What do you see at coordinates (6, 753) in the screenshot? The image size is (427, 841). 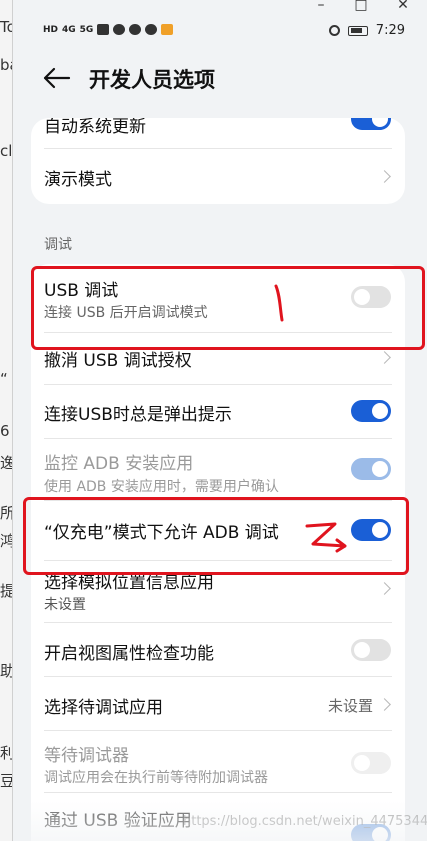 I see `background-text: 利` at bounding box center [6, 753].